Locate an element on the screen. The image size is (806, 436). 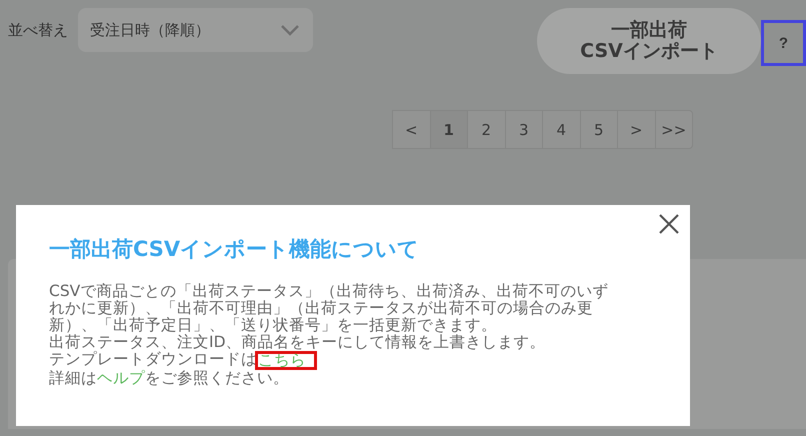
page-button: < is located at coordinates (411, 129).